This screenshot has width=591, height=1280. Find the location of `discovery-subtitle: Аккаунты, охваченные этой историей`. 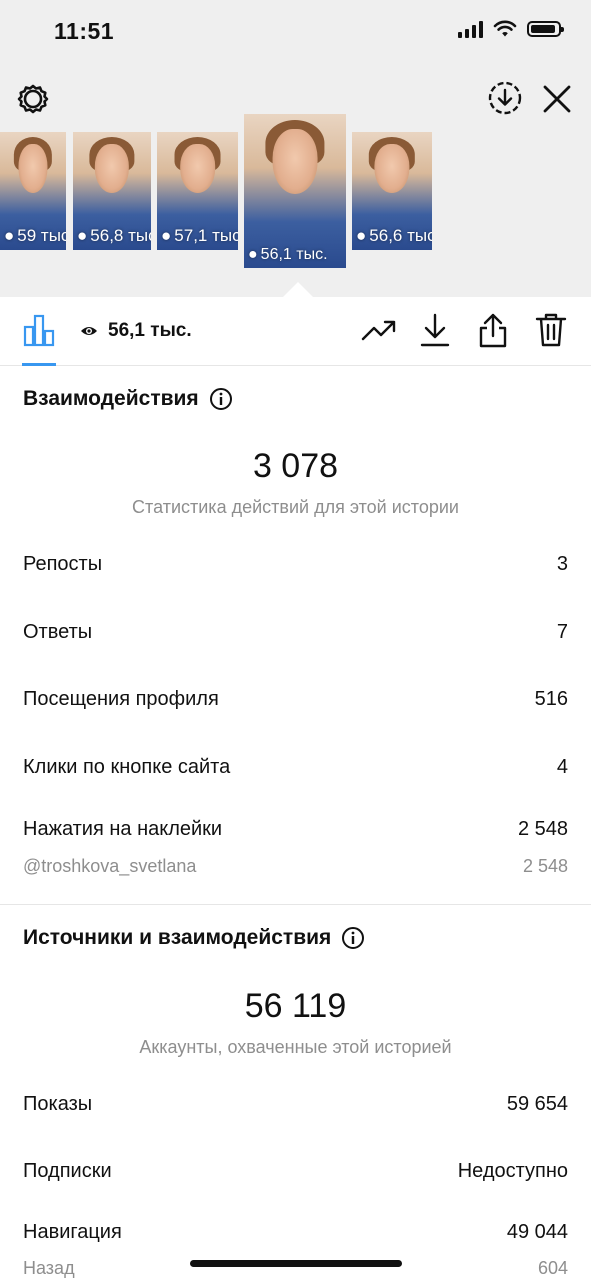

discovery-subtitle: Аккаунты, охваченные этой историей is located at coordinates (295, 1047).